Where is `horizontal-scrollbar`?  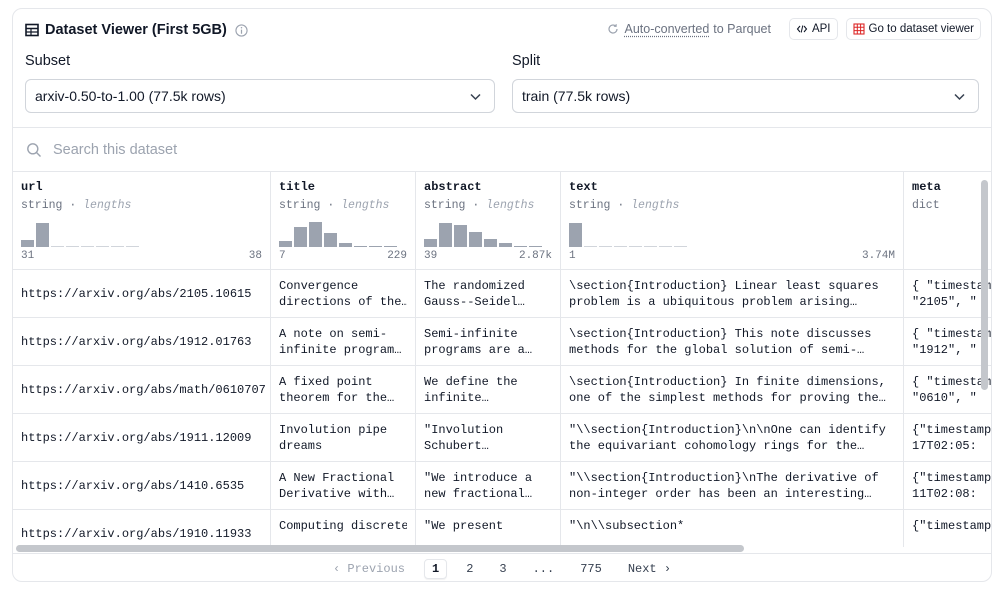 horizontal-scrollbar is located at coordinates (502, 549).